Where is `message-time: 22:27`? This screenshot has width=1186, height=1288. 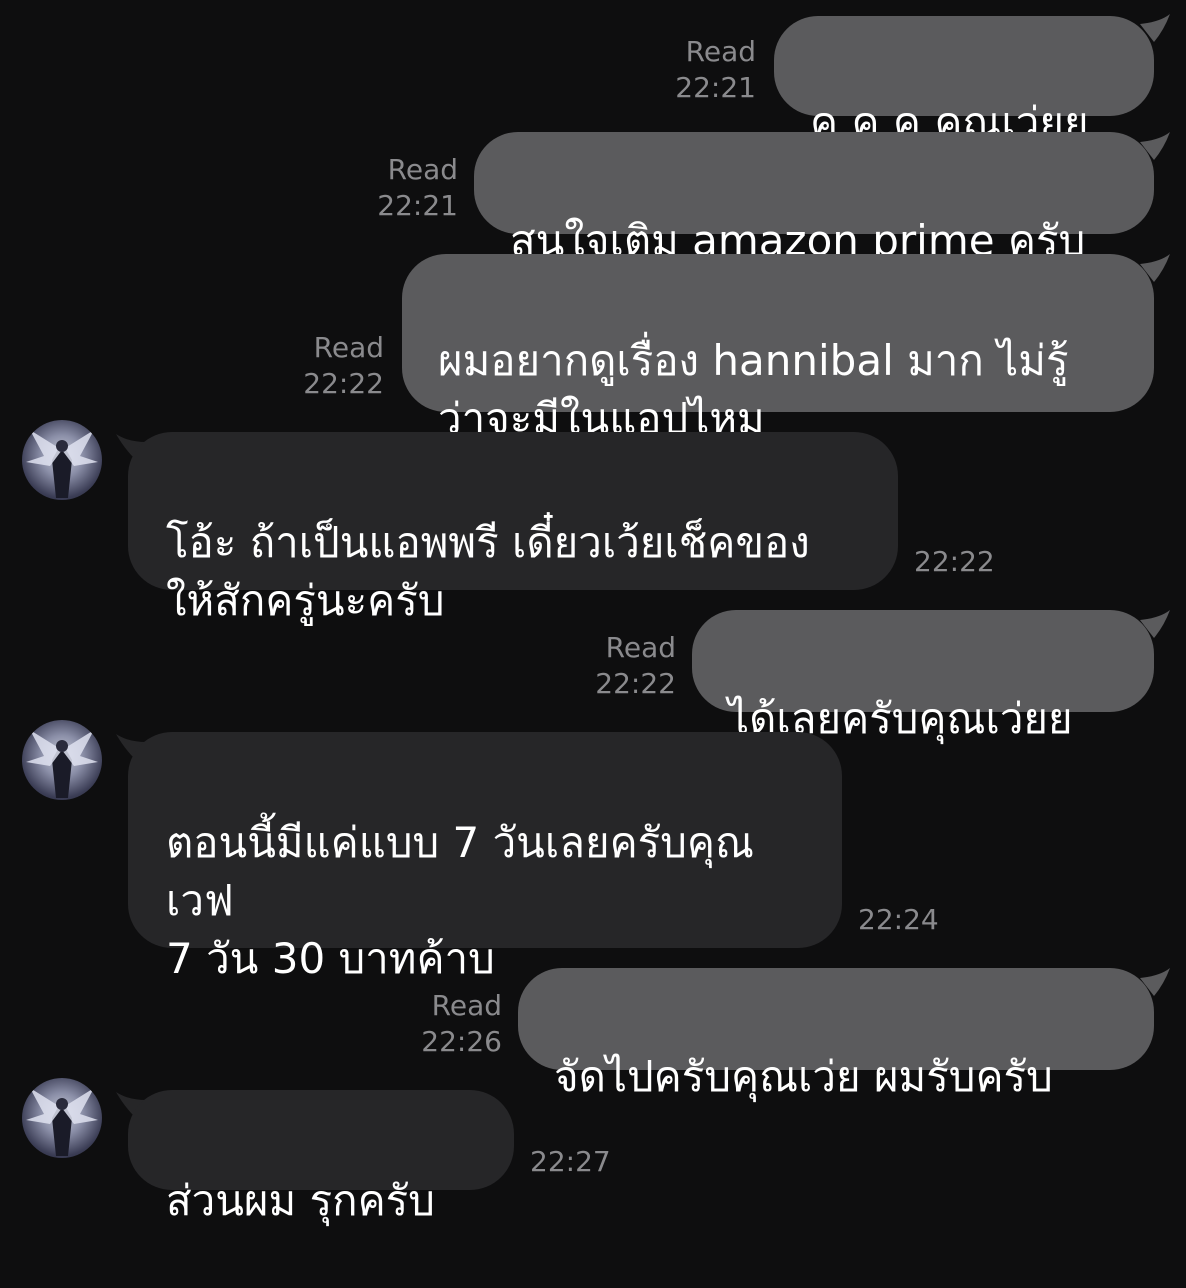
message-time: 22:27 is located at coordinates (570, 1161).